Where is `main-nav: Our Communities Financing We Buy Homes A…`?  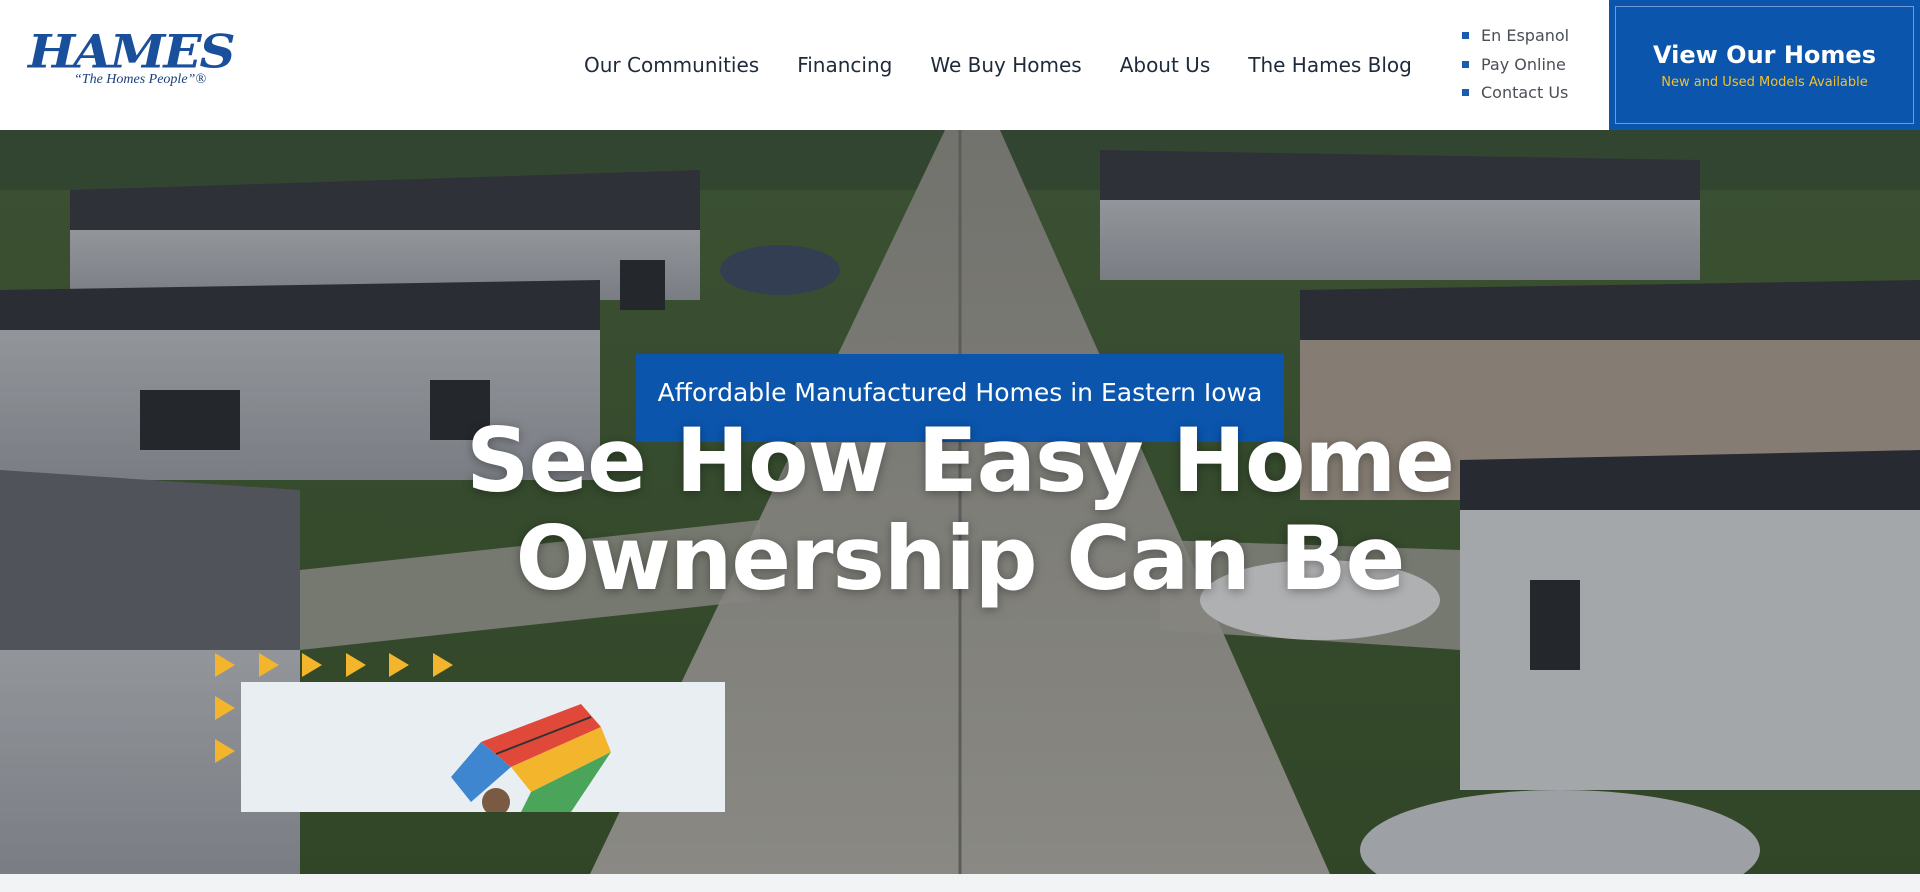
main-nav: Our Communities Financing We Buy Homes A… is located at coordinates (1017, 65).